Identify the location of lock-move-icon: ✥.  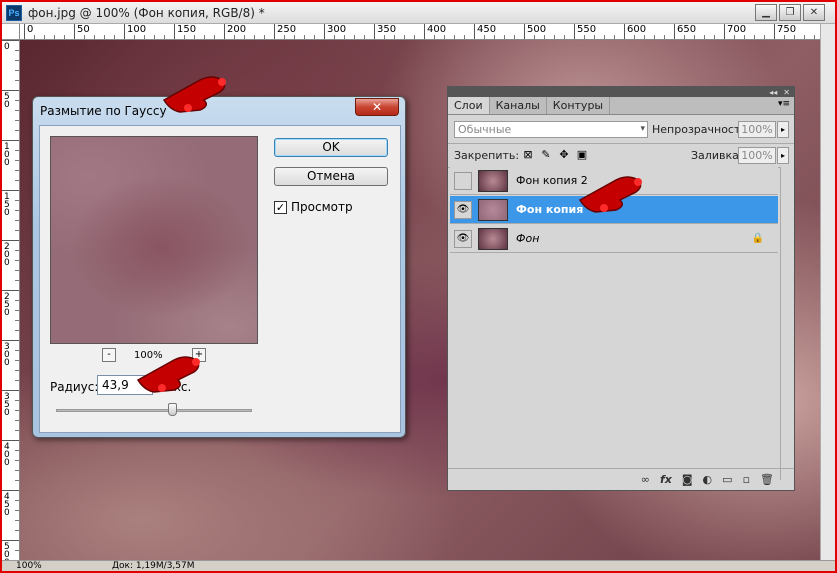
(564, 154).